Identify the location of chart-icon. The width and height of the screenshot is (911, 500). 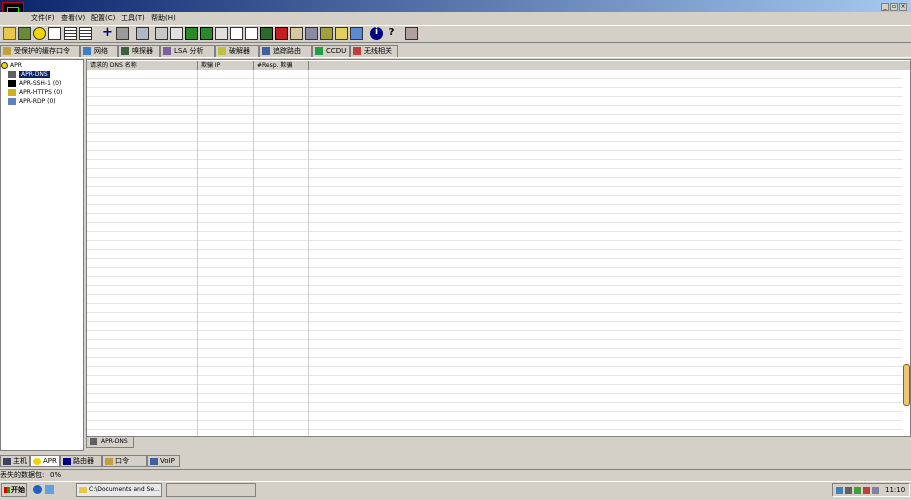
(221, 33).